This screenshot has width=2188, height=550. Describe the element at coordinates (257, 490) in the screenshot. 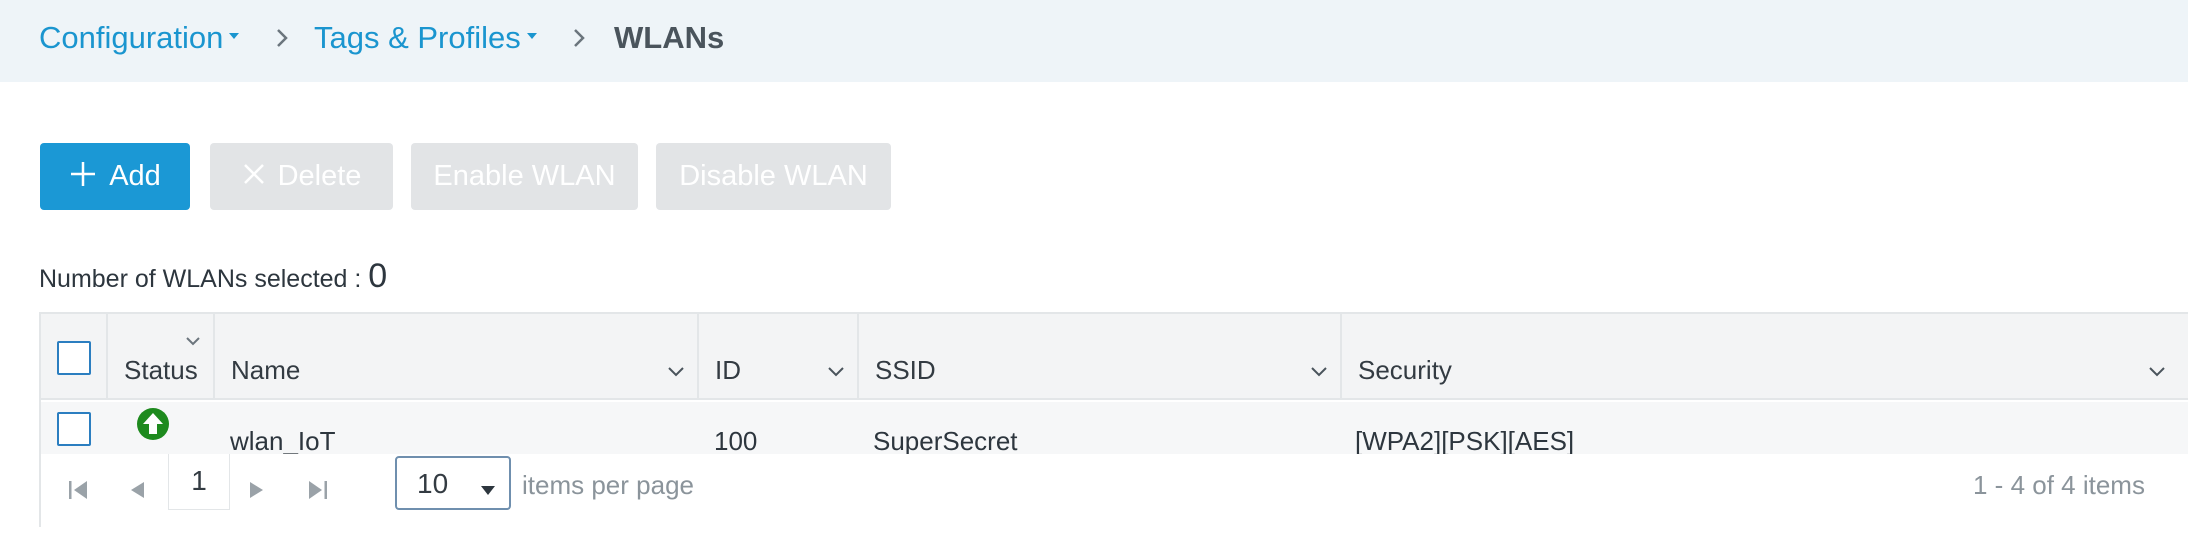

I see `next-page-icon` at that location.